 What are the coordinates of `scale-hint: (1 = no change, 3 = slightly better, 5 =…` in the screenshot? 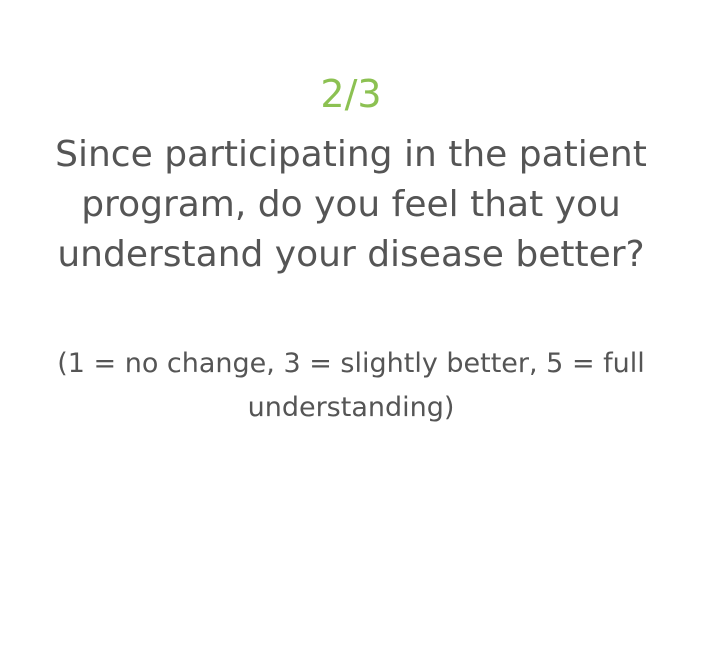 It's located at (351, 385).